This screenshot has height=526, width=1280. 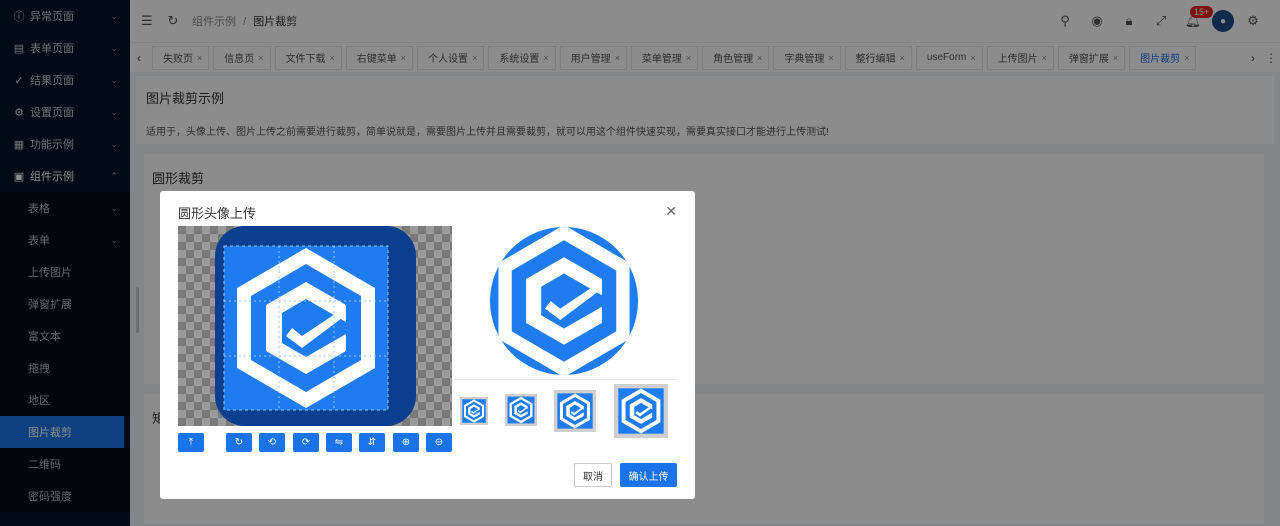 What do you see at coordinates (648, 475) in the screenshot?
I see `confirm-upload-button: 确认上传` at bounding box center [648, 475].